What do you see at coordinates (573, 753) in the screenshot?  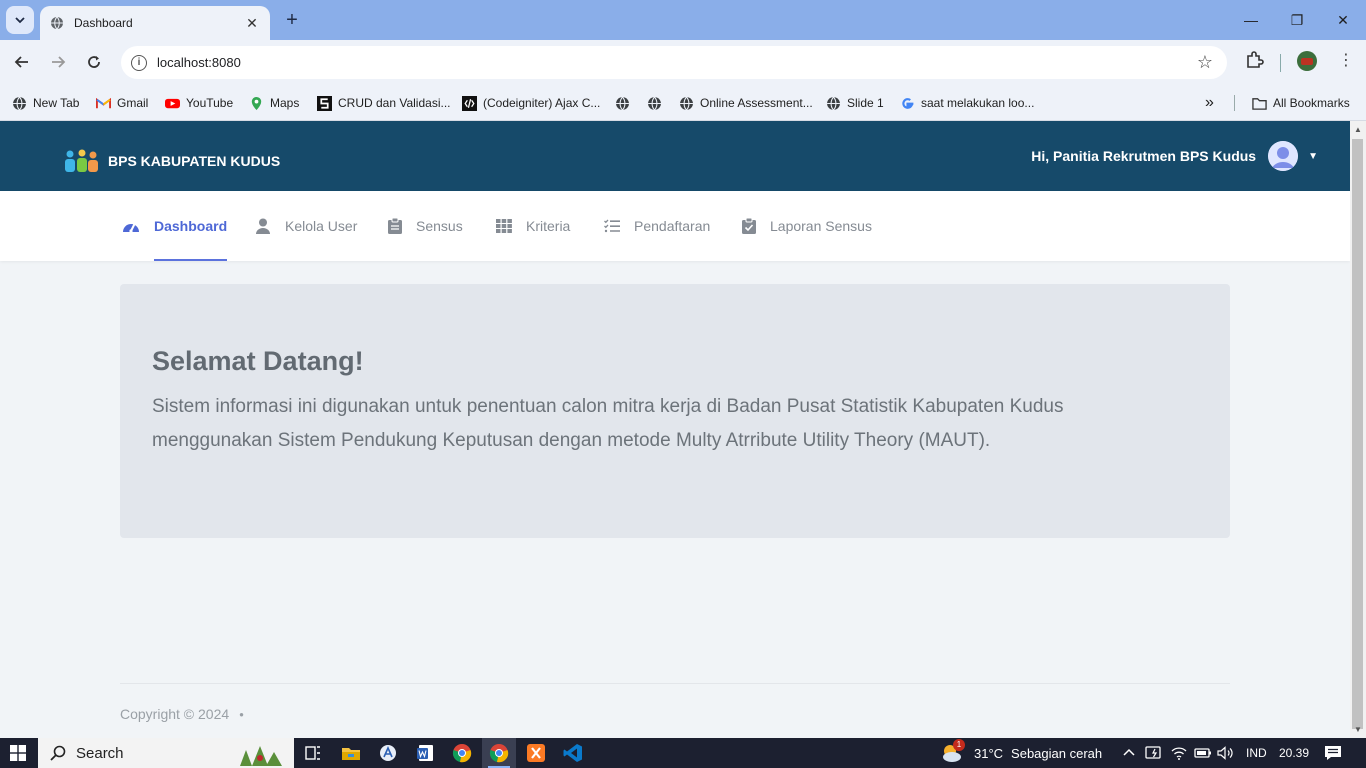 I see `vscode-icon` at bounding box center [573, 753].